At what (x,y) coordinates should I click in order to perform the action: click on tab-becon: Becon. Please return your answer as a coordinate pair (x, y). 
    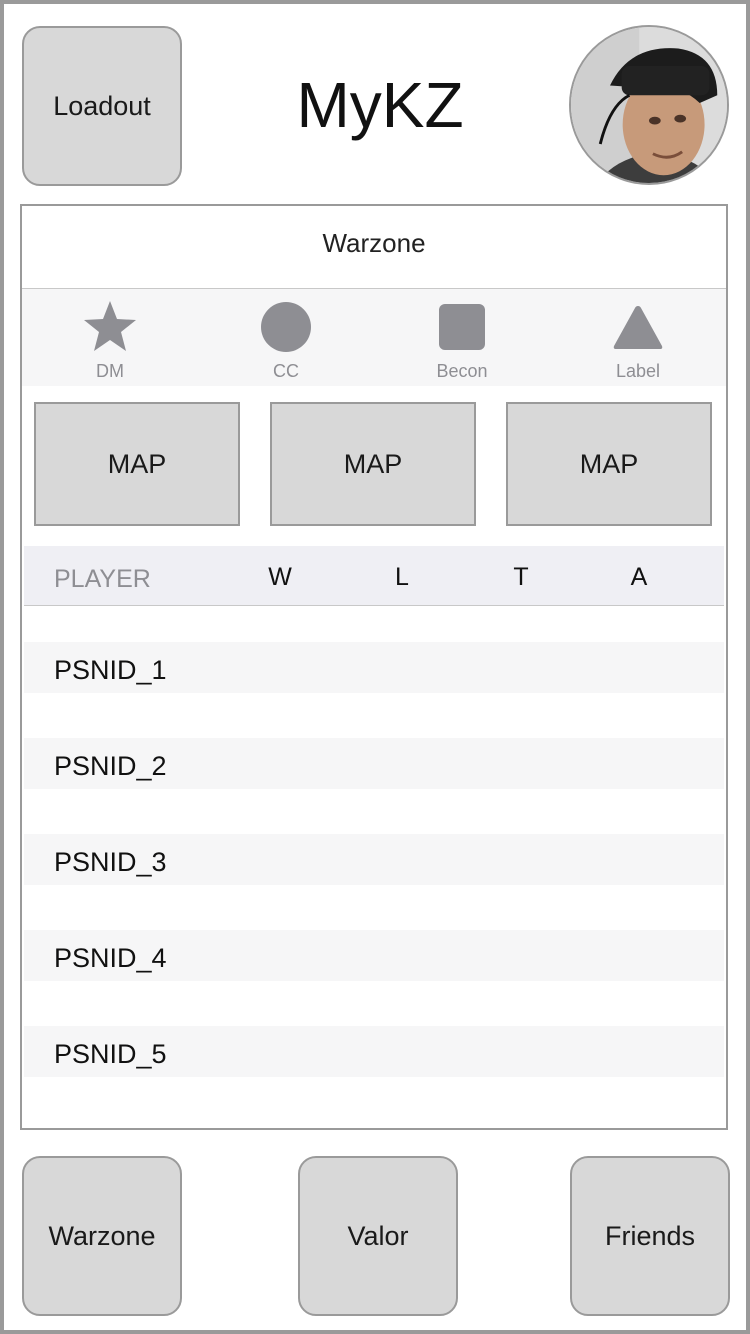
    Looking at the image, I should click on (462, 337).